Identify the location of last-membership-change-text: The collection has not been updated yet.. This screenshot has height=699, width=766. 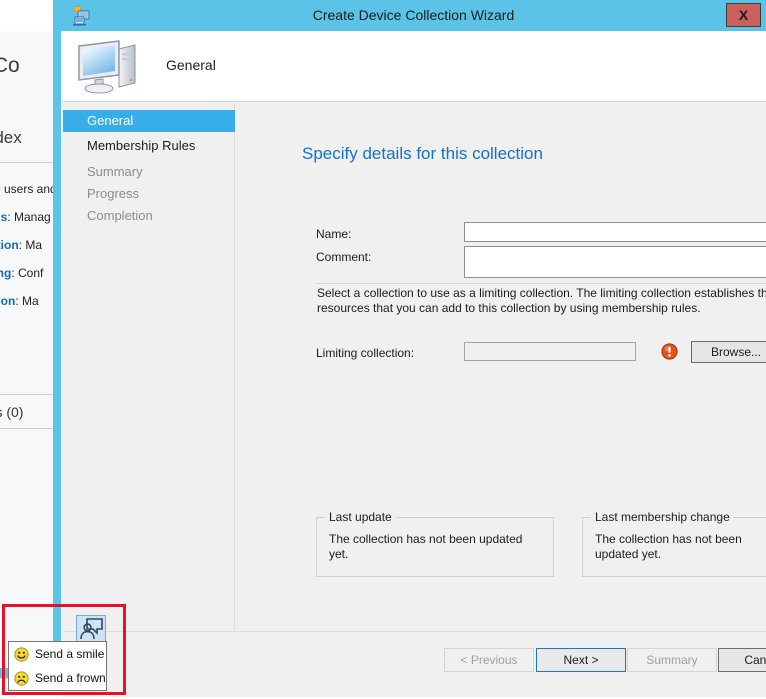
(668, 546).